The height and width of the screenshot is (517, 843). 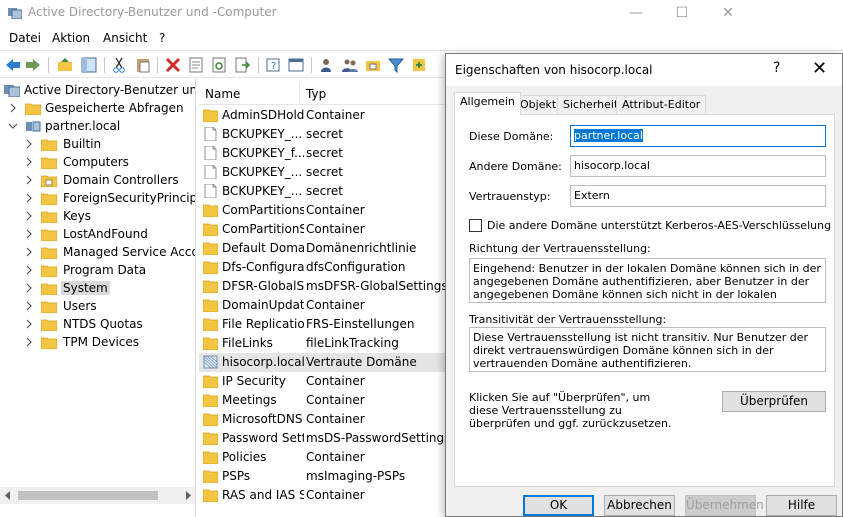 I want to click on scrollbar-thumb, so click(x=88, y=495).